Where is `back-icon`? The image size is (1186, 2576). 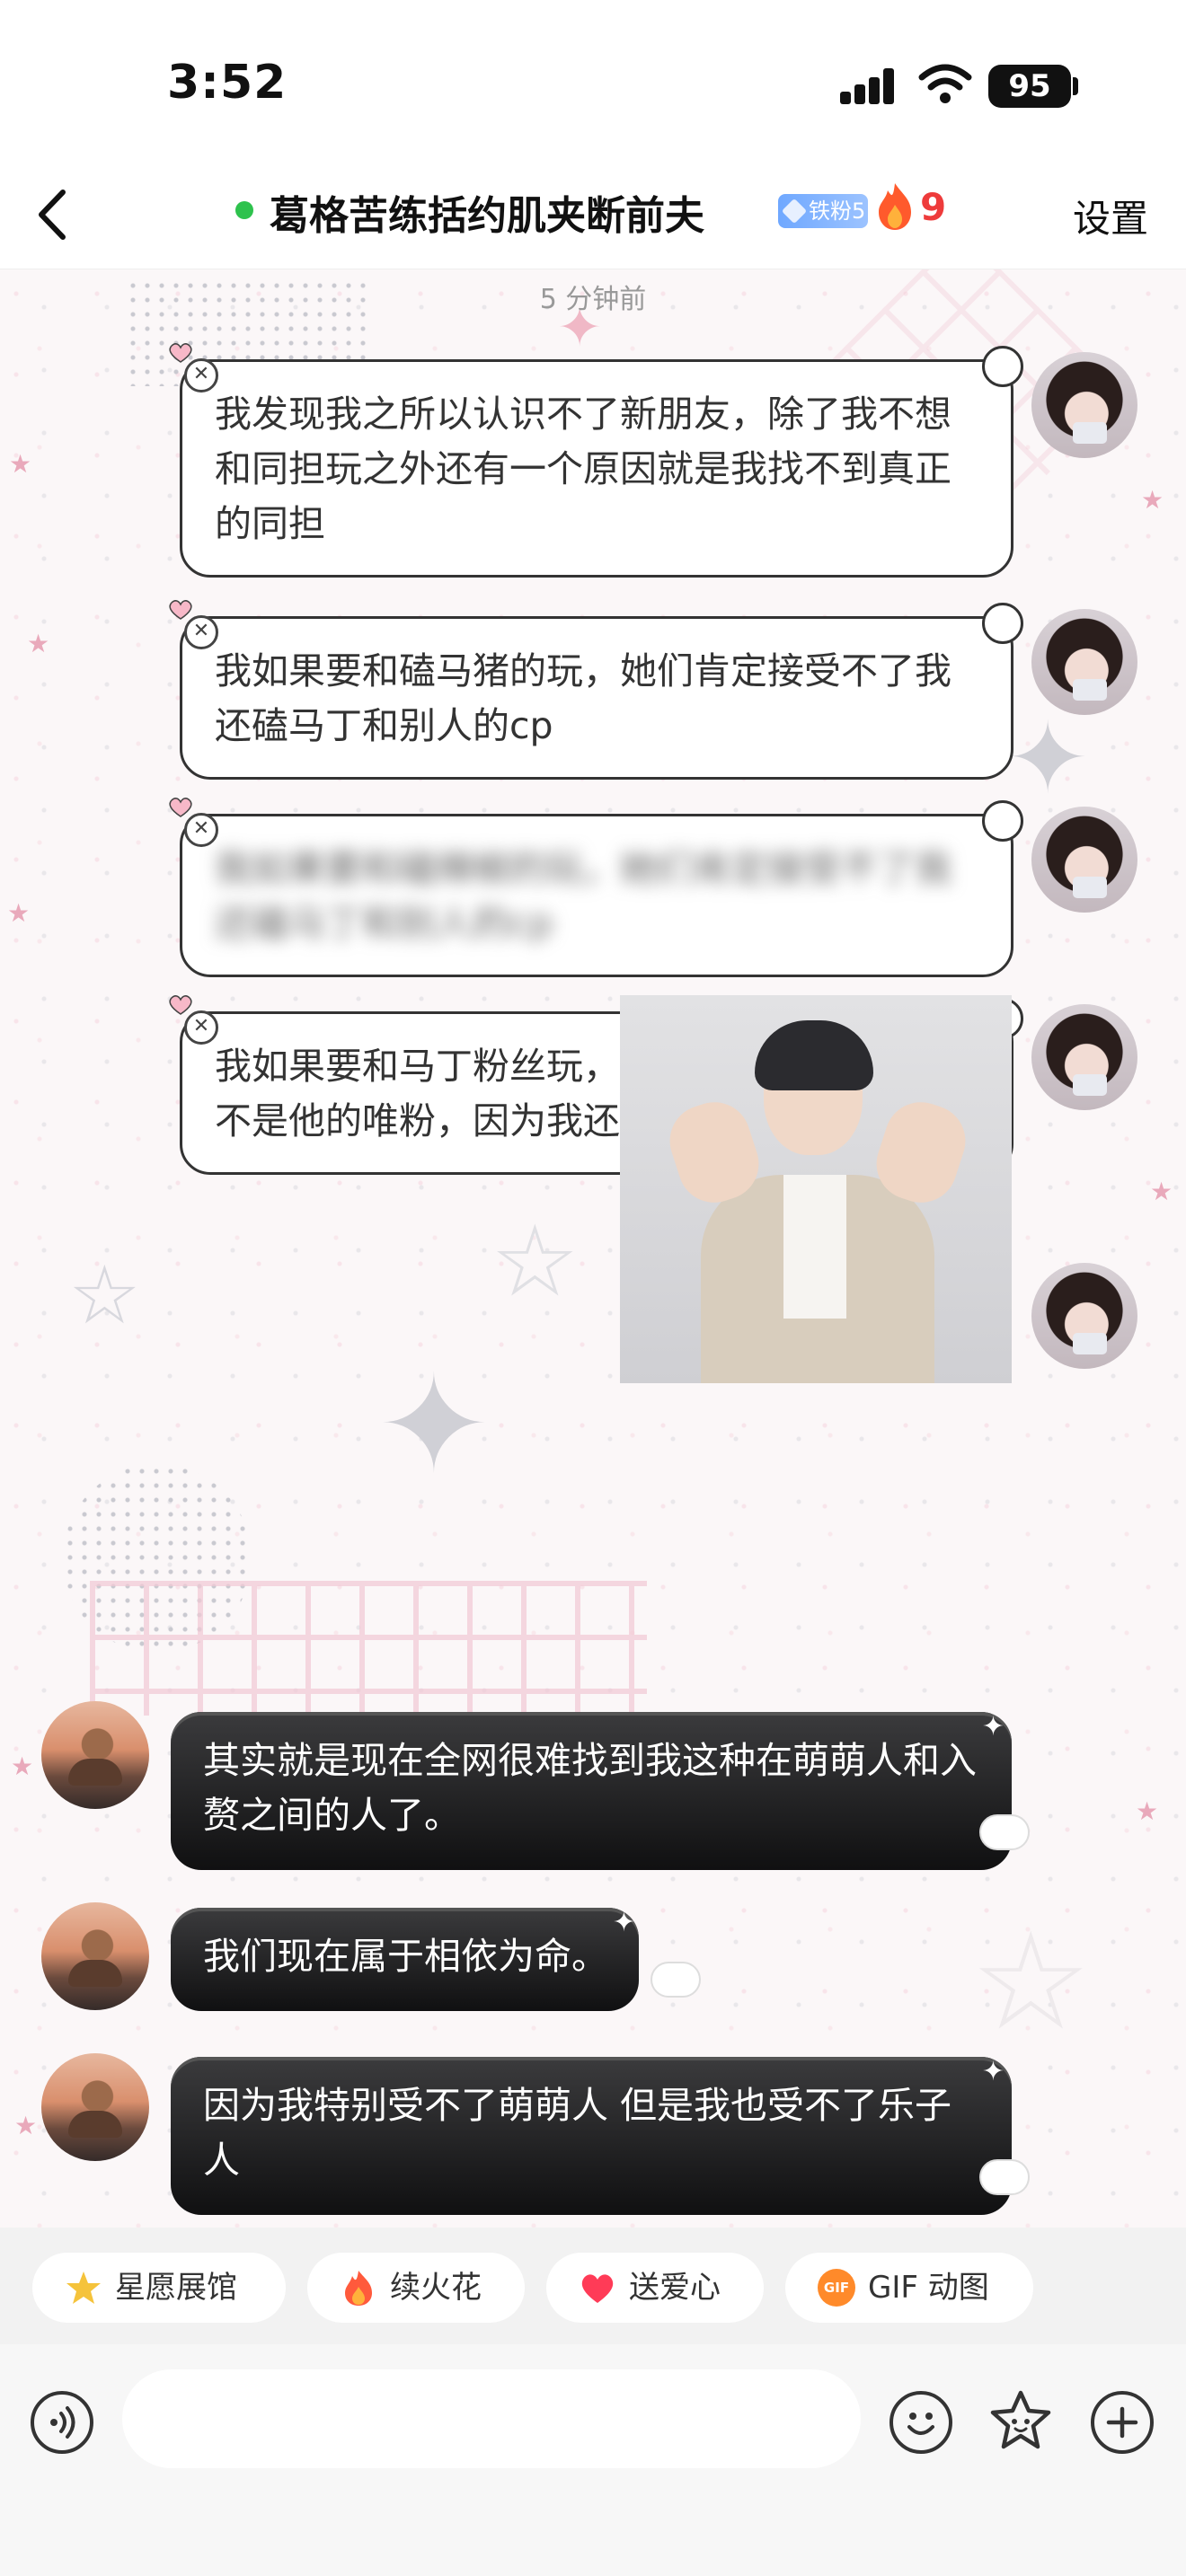 back-icon is located at coordinates (54, 214).